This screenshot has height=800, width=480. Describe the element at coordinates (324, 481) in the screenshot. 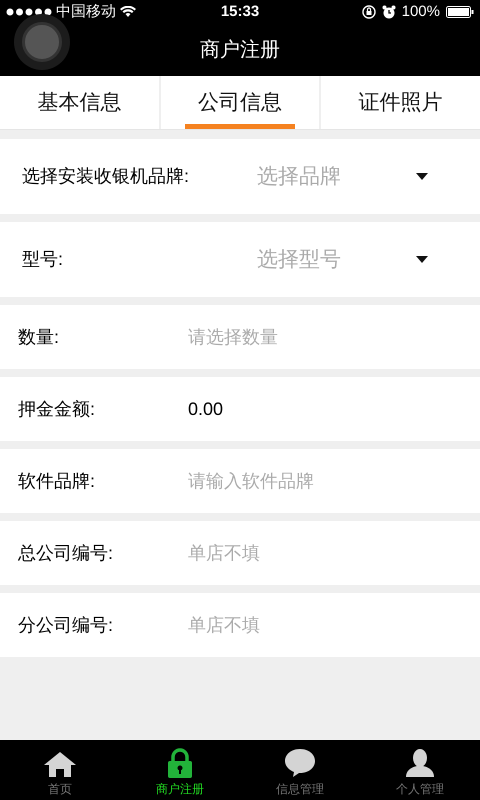

I see `input-field: 请输入软件品牌` at that location.